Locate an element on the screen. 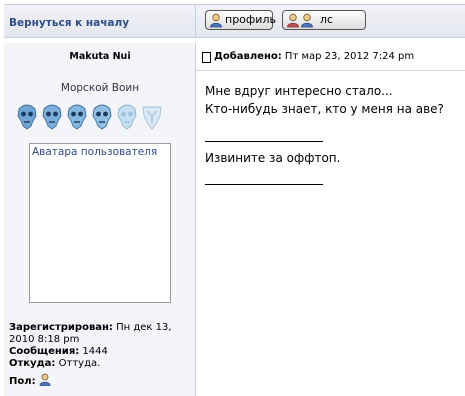 The image size is (465, 396). private-message-button: лс is located at coordinates (324, 20).